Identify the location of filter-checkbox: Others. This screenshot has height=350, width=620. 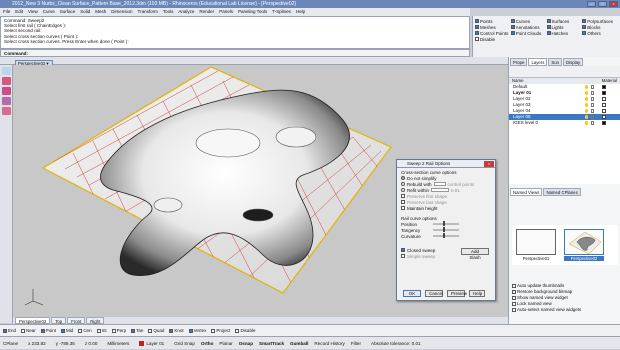
(600, 33).